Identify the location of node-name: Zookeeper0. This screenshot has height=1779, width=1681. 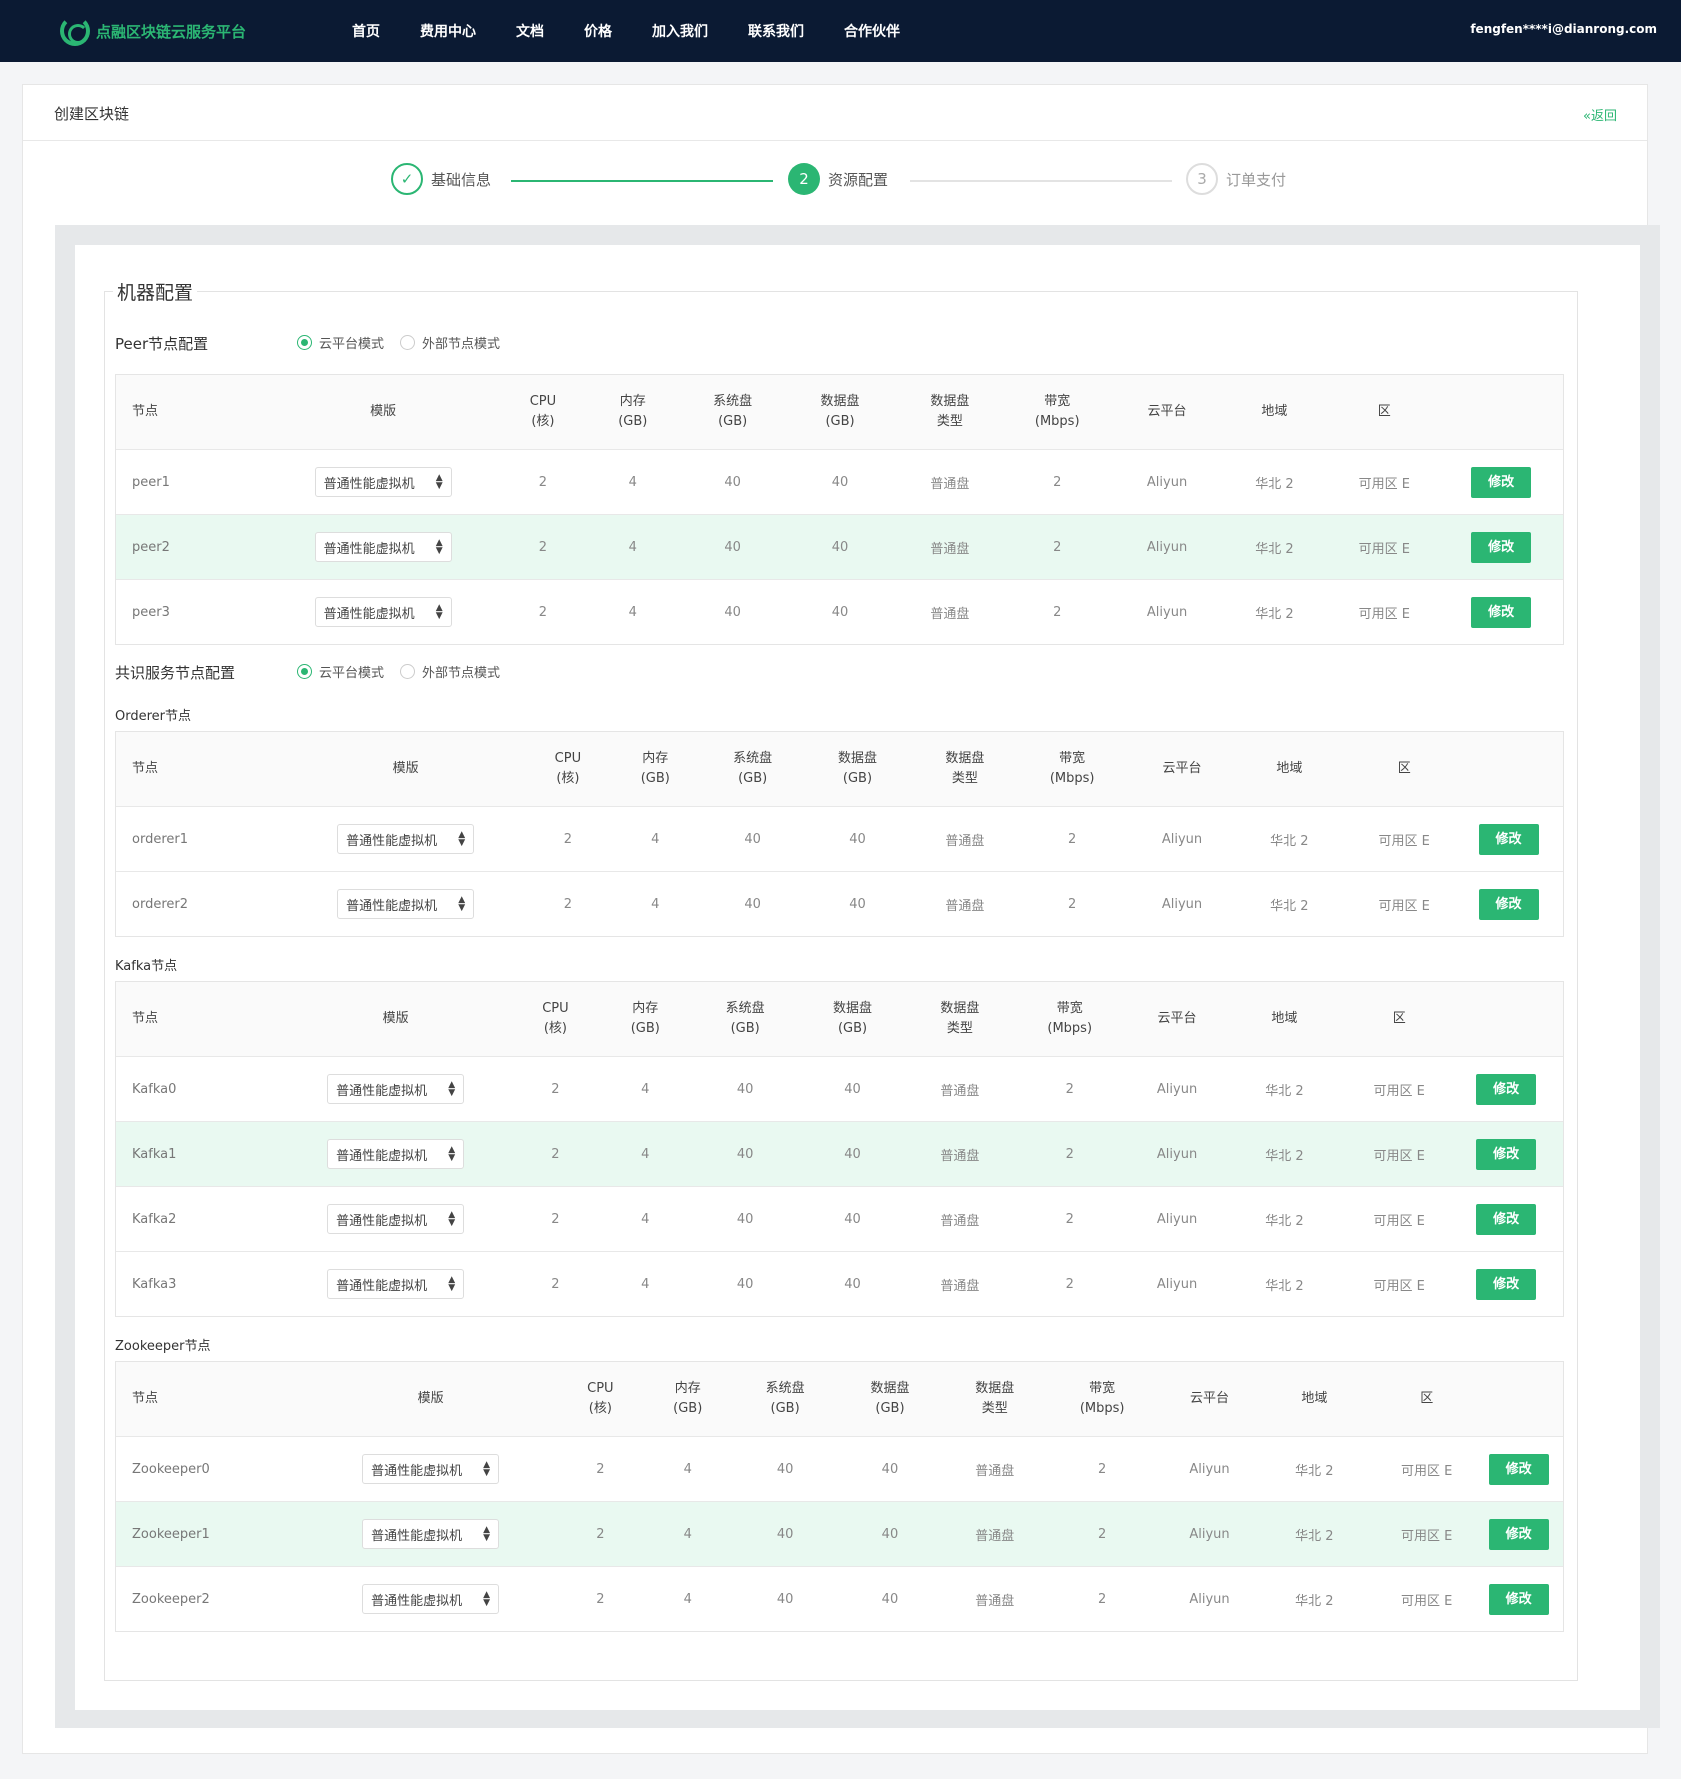
(171, 1469).